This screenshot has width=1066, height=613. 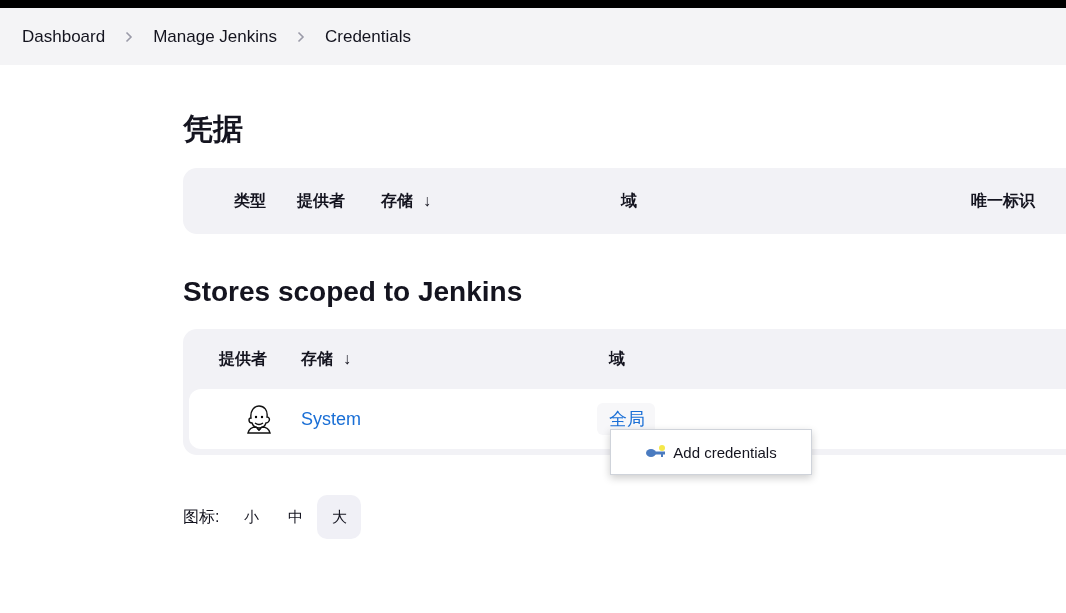 I want to click on icon-size-button: 中, so click(x=295, y=517).